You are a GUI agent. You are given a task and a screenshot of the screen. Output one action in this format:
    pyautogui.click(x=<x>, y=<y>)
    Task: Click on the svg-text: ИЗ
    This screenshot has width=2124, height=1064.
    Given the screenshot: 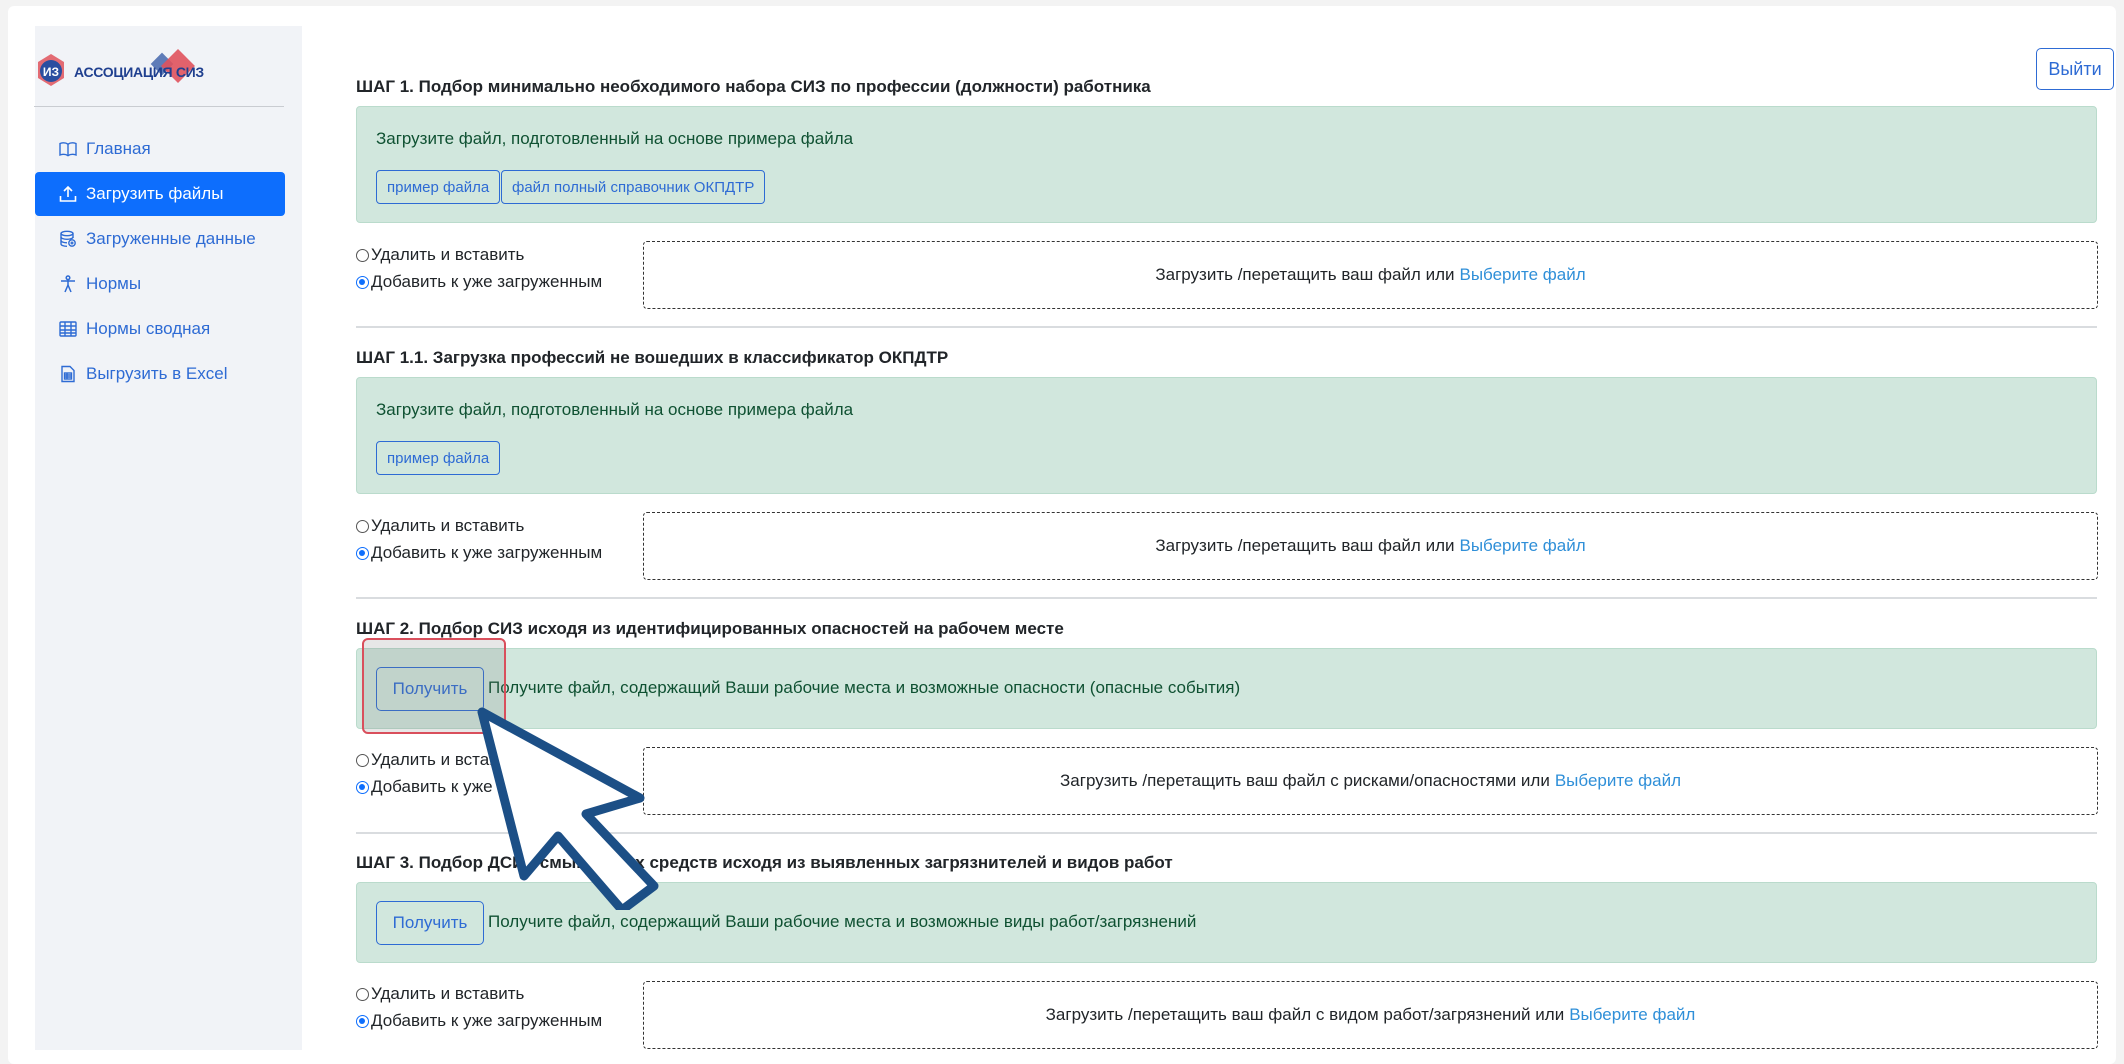 What is the action you would take?
    pyautogui.click(x=51, y=72)
    